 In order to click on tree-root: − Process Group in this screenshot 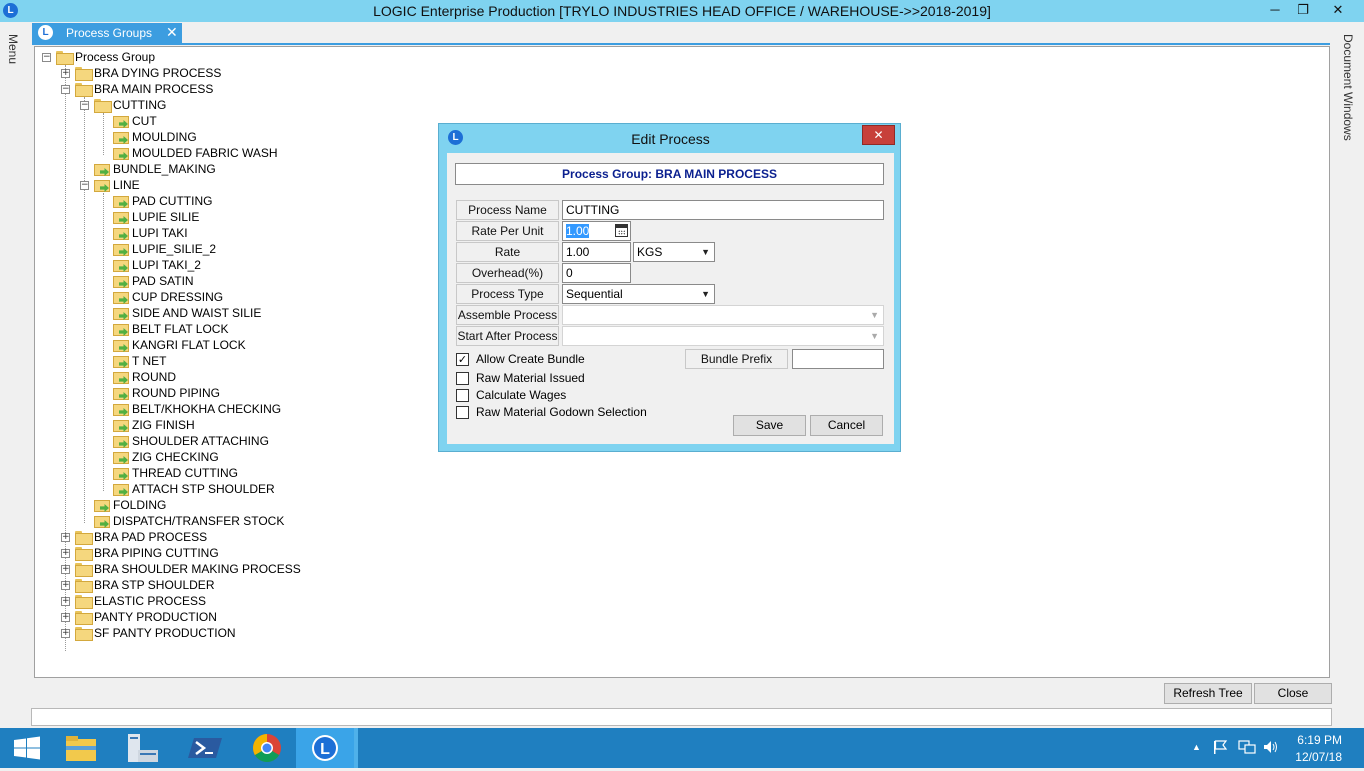, I will do `click(98, 57)`.